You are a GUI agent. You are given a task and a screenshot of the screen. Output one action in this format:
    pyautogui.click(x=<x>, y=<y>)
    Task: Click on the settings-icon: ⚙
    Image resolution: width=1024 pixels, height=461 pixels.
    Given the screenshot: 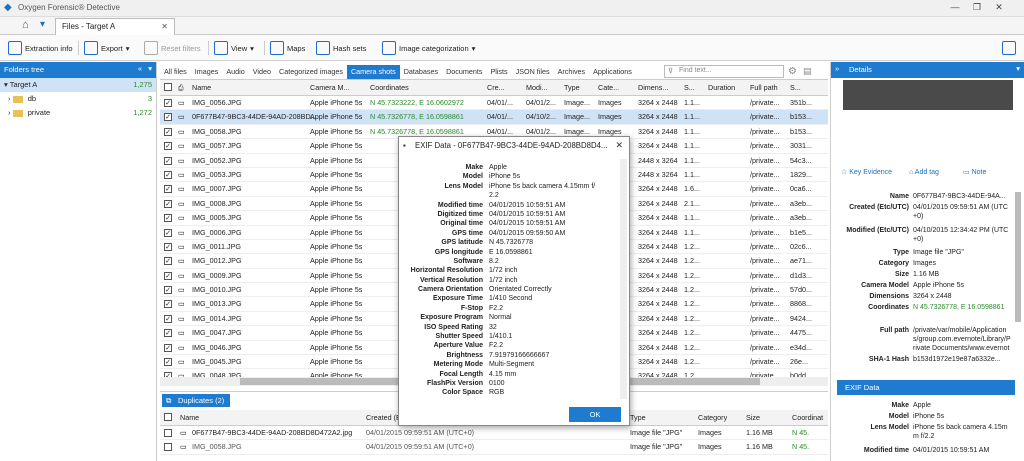 What is the action you would take?
    pyautogui.click(x=792, y=71)
    